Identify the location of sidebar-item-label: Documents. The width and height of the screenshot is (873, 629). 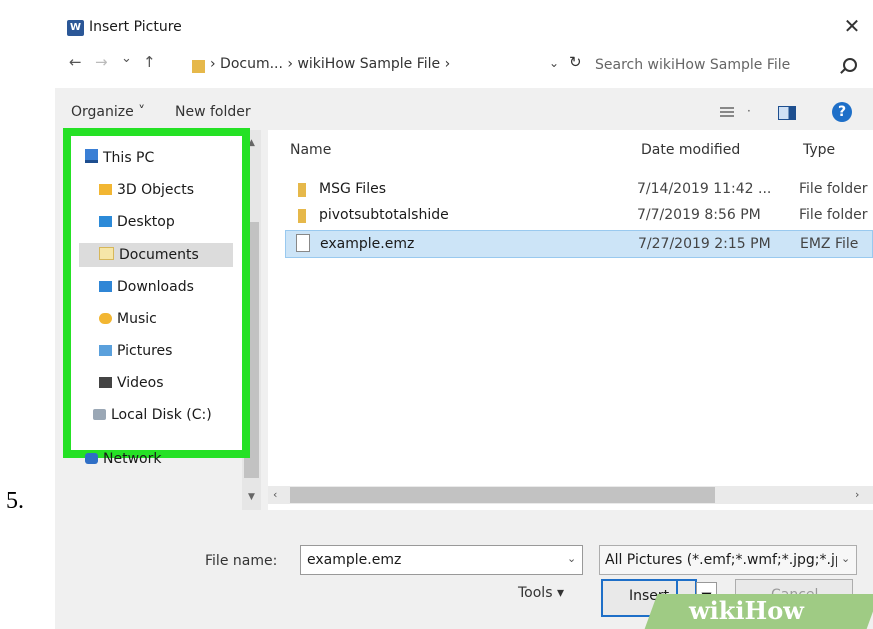
(159, 255).